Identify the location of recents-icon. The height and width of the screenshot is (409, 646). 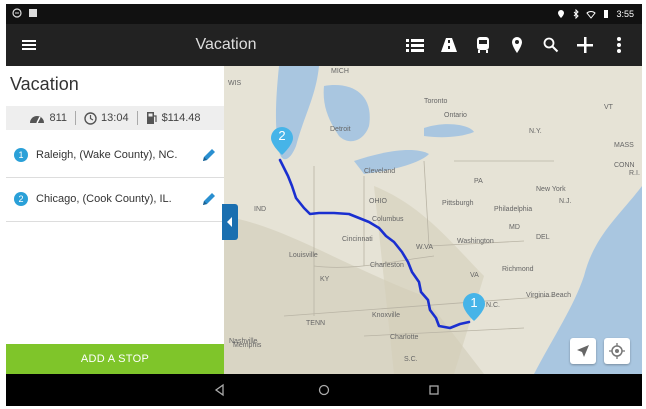
(434, 390).